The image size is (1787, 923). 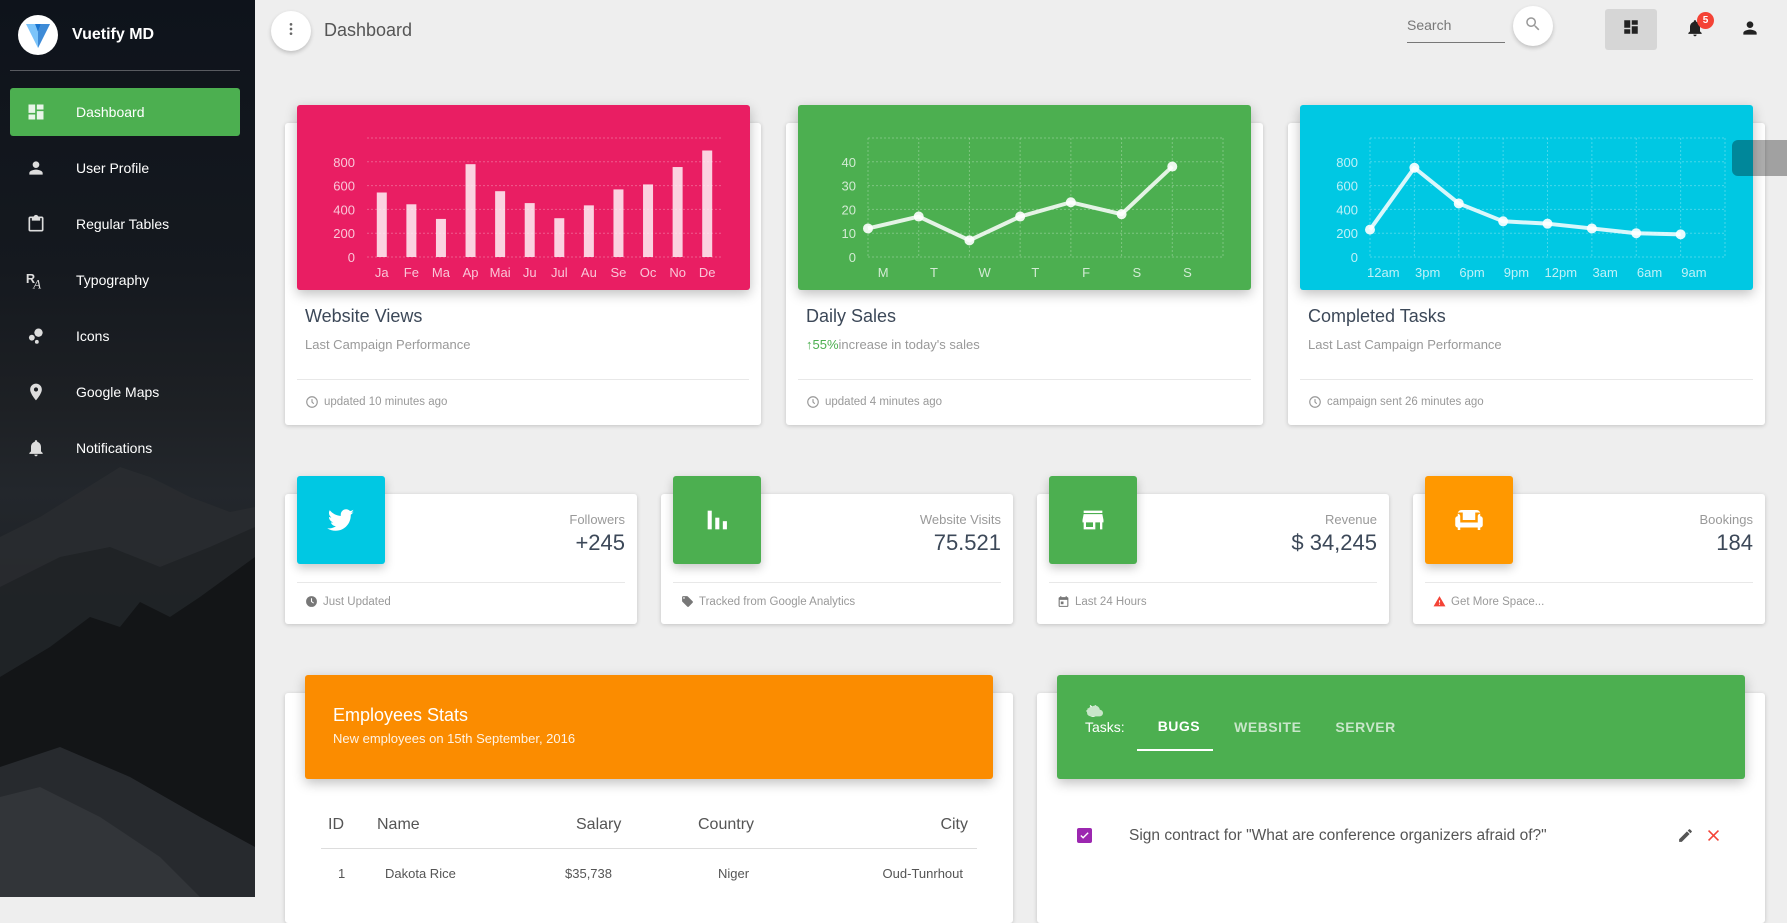 I want to click on search-icon, so click(x=1533, y=26).